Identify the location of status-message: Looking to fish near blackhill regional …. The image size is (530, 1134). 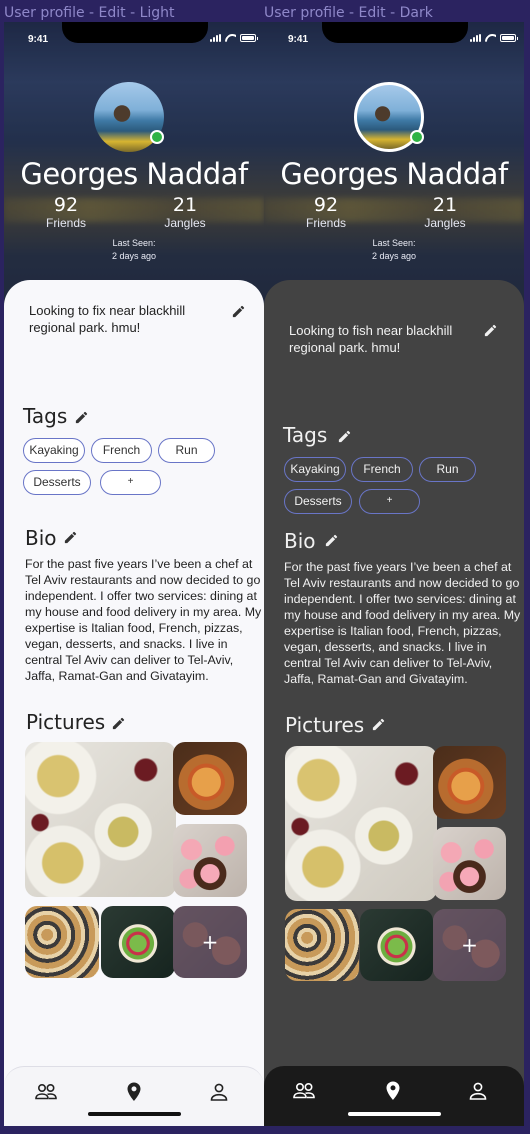
(371, 339).